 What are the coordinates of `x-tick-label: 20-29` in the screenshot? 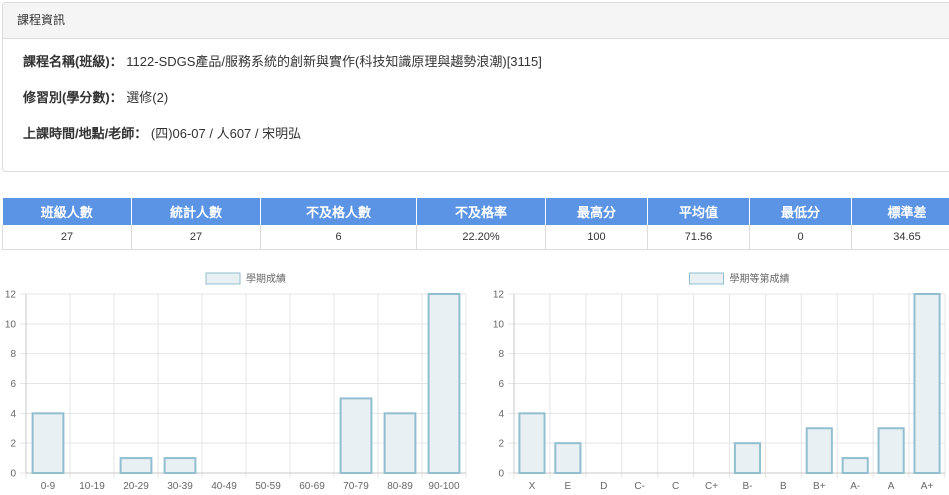 It's located at (136, 486).